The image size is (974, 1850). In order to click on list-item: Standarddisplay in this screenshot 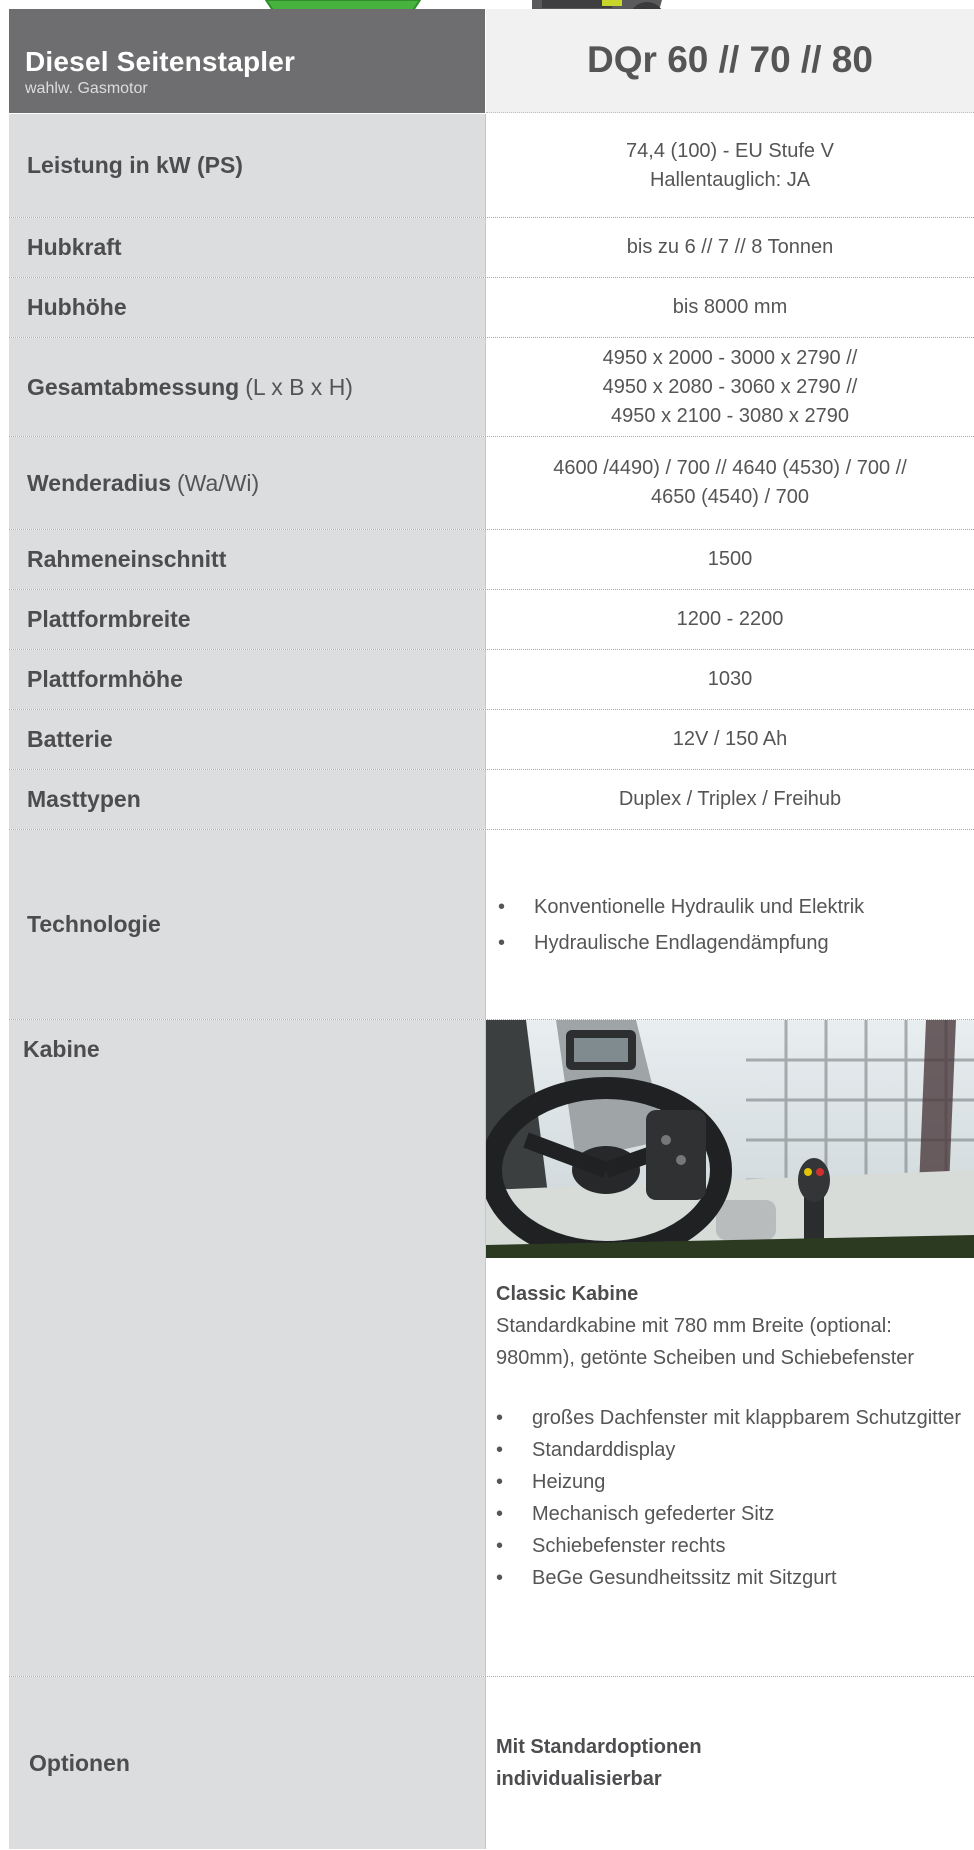, I will do `click(730, 1450)`.